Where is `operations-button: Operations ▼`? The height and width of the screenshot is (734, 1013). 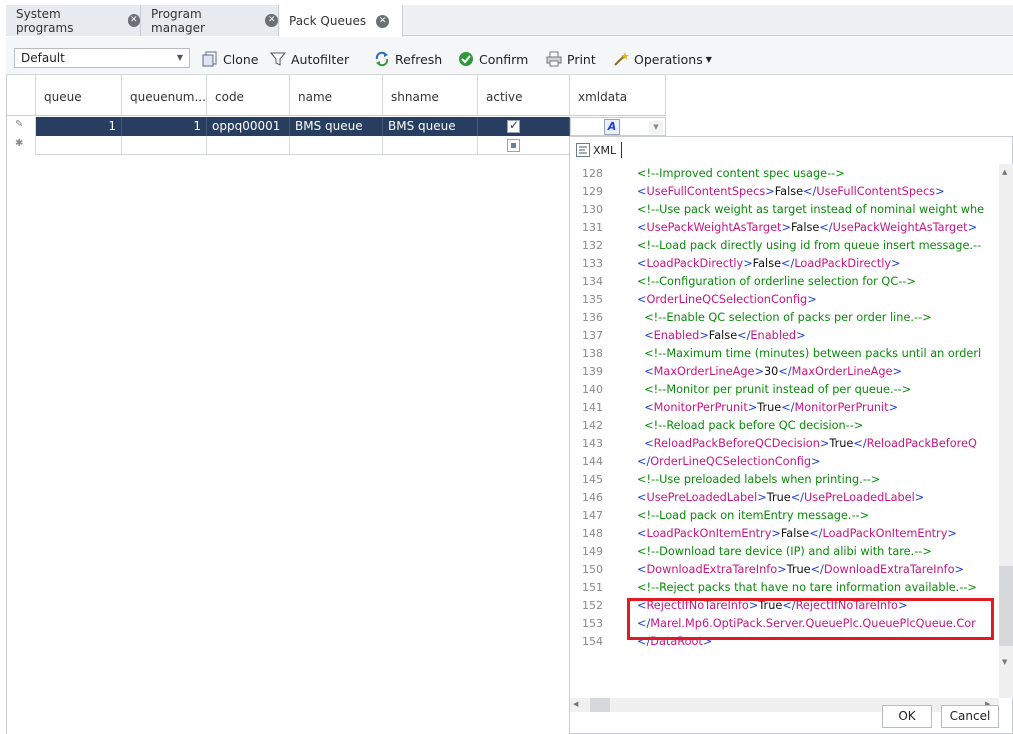 operations-button: Operations ▼ is located at coordinates (662, 59).